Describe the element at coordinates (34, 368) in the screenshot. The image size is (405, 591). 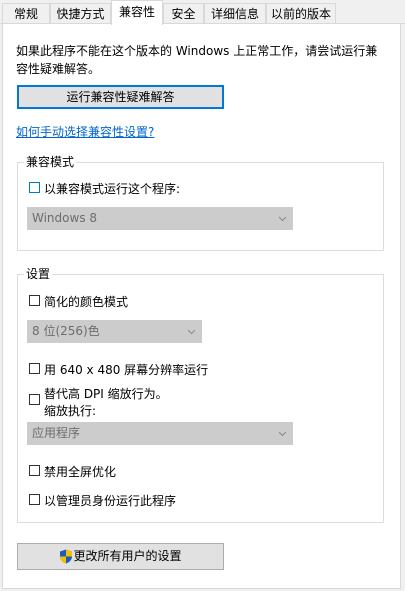
I see `res-640-checkbox` at that location.